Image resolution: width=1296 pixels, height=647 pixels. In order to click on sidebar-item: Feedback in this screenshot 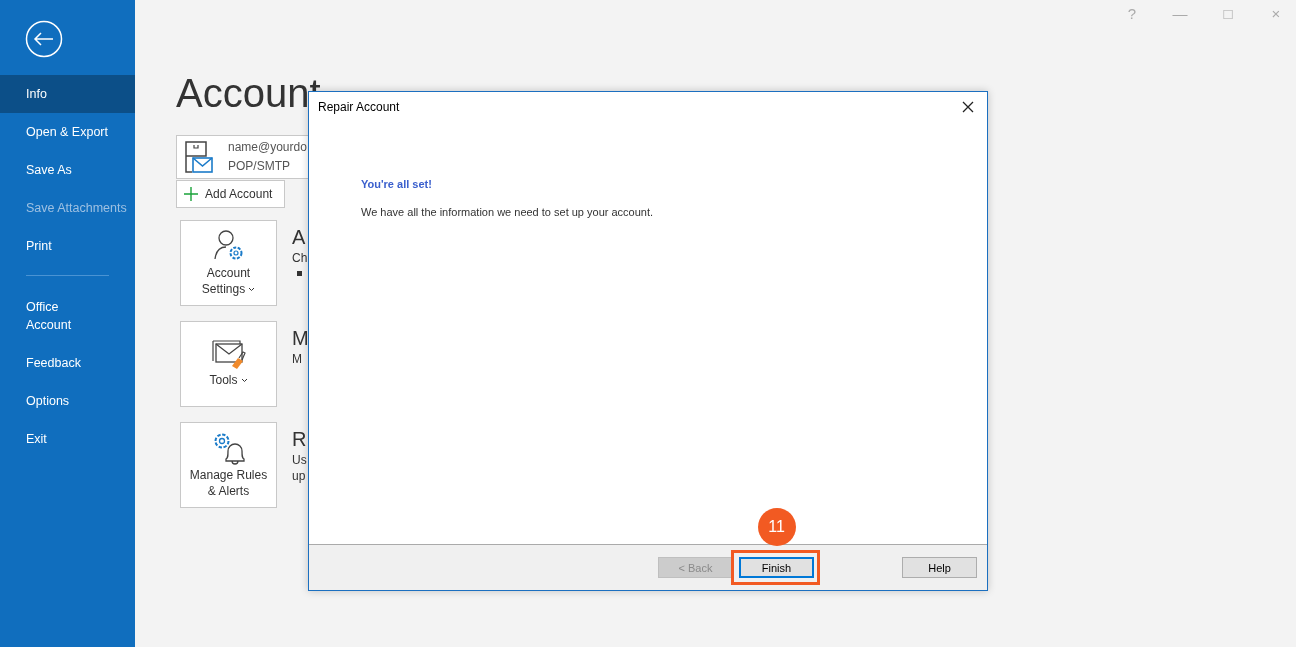, I will do `click(53, 363)`.